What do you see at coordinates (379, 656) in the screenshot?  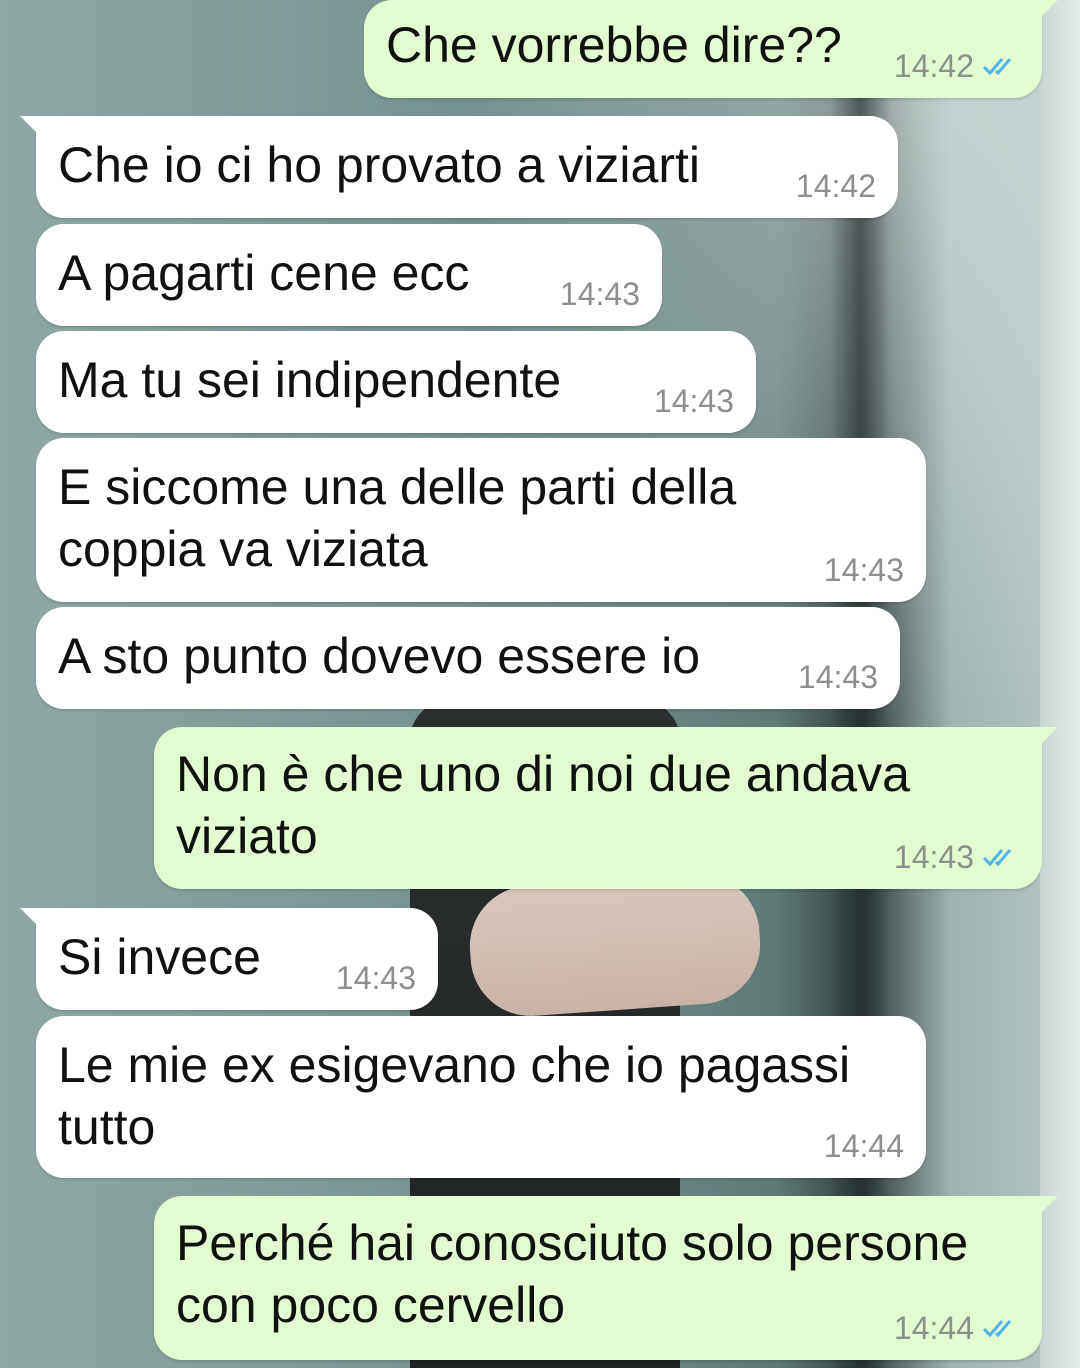 I see `message-text: A sto punto dovevo essere io` at bounding box center [379, 656].